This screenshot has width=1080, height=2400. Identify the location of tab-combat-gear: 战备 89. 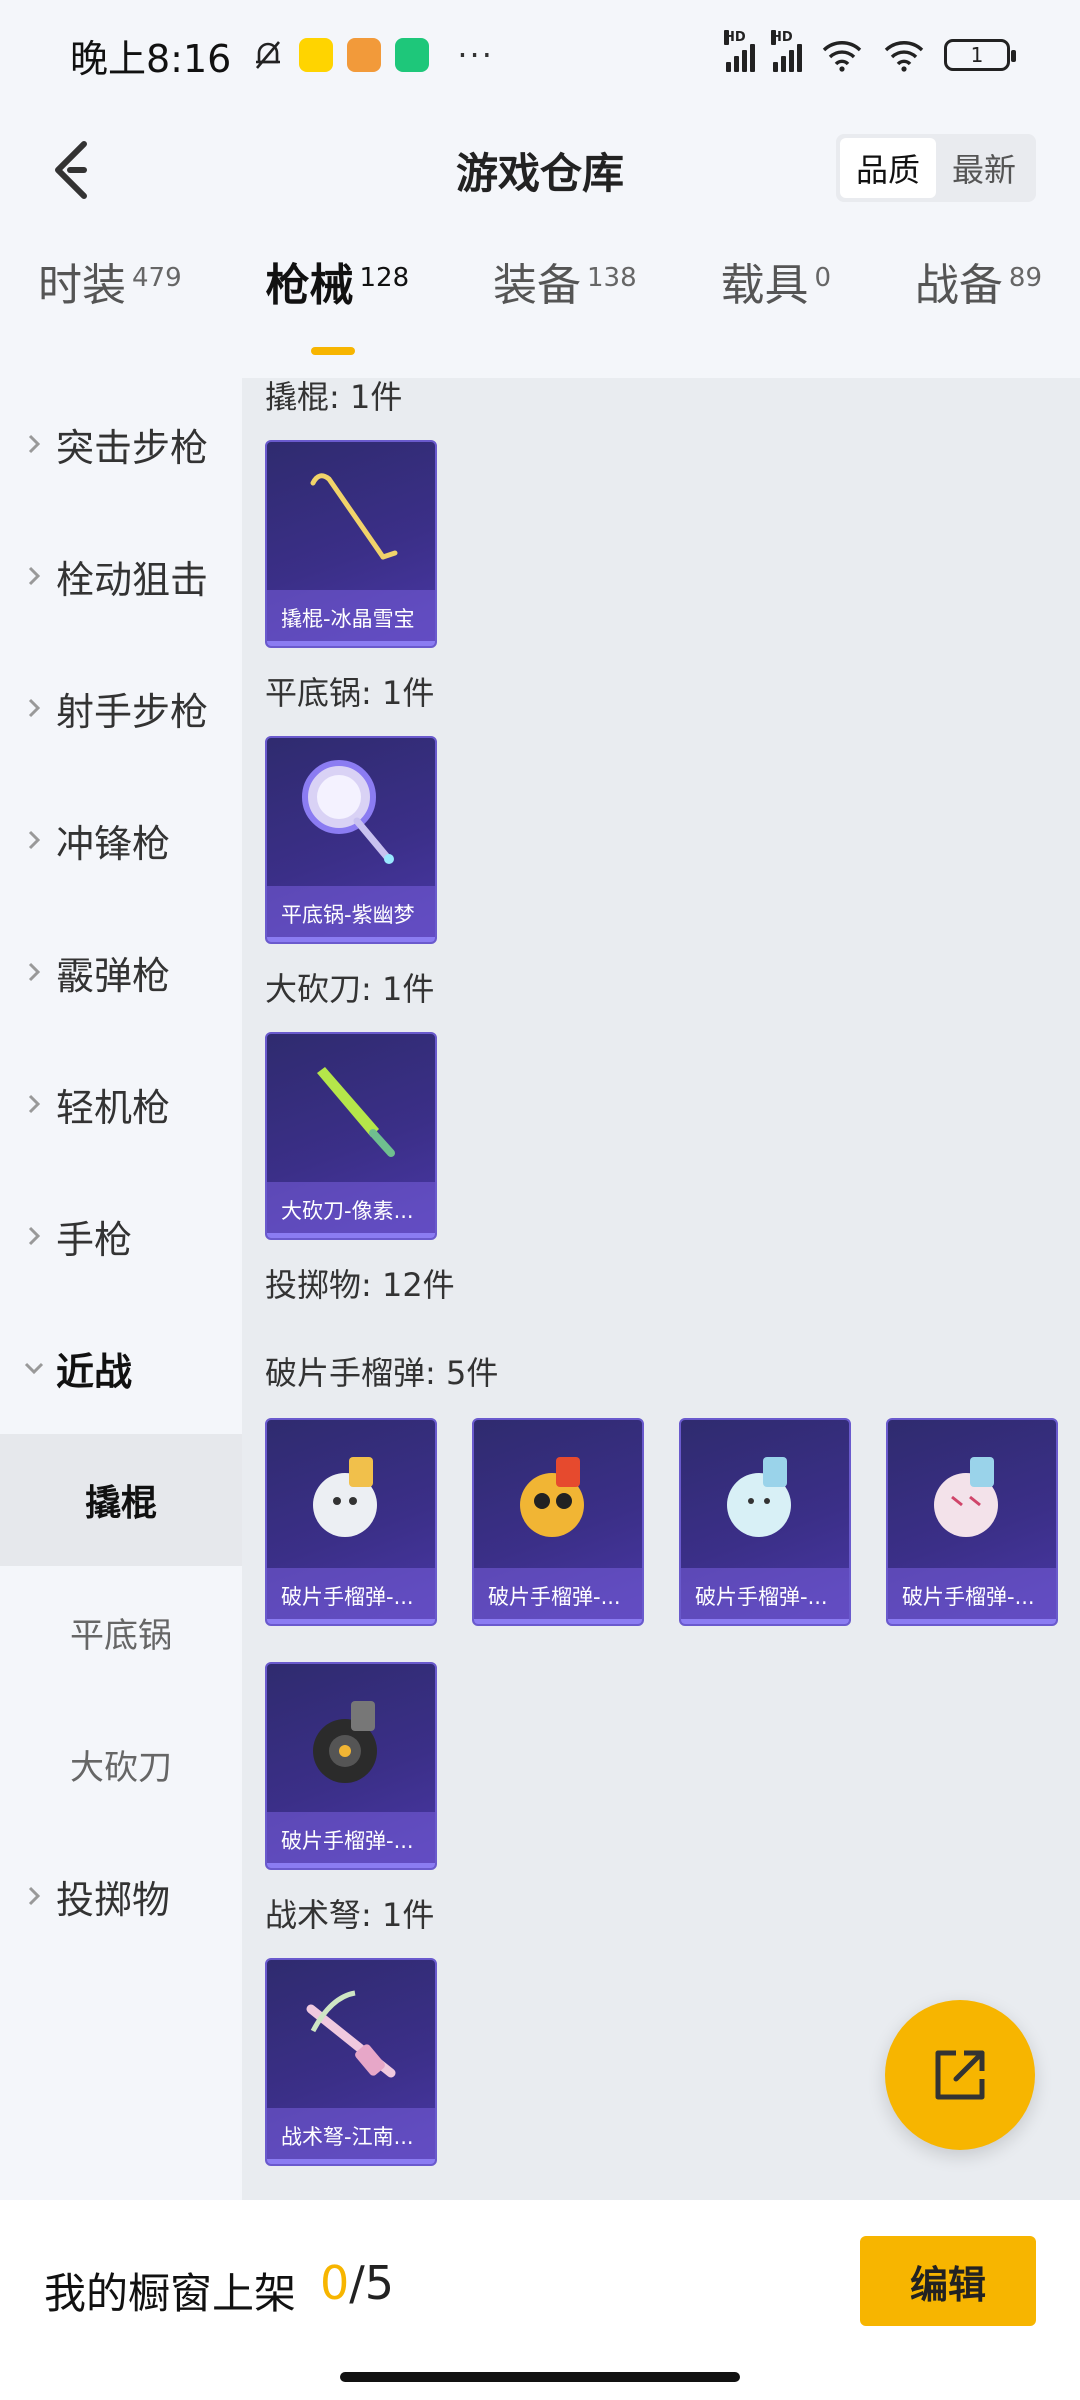
(978, 312).